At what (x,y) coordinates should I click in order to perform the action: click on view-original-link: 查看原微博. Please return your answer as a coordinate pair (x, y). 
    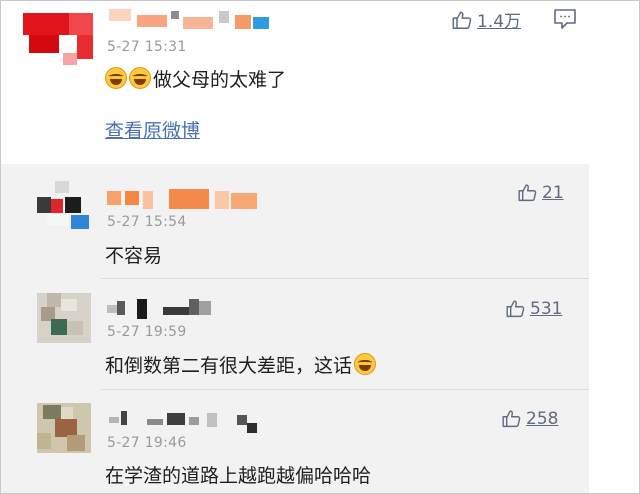
    Looking at the image, I should click on (152, 129).